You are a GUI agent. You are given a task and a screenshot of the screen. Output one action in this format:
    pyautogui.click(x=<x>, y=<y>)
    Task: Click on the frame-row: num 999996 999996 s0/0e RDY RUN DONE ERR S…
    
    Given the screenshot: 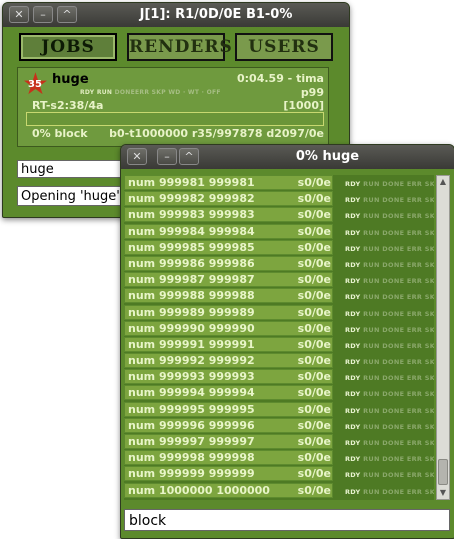 What is the action you would take?
    pyautogui.click(x=279, y=425)
    